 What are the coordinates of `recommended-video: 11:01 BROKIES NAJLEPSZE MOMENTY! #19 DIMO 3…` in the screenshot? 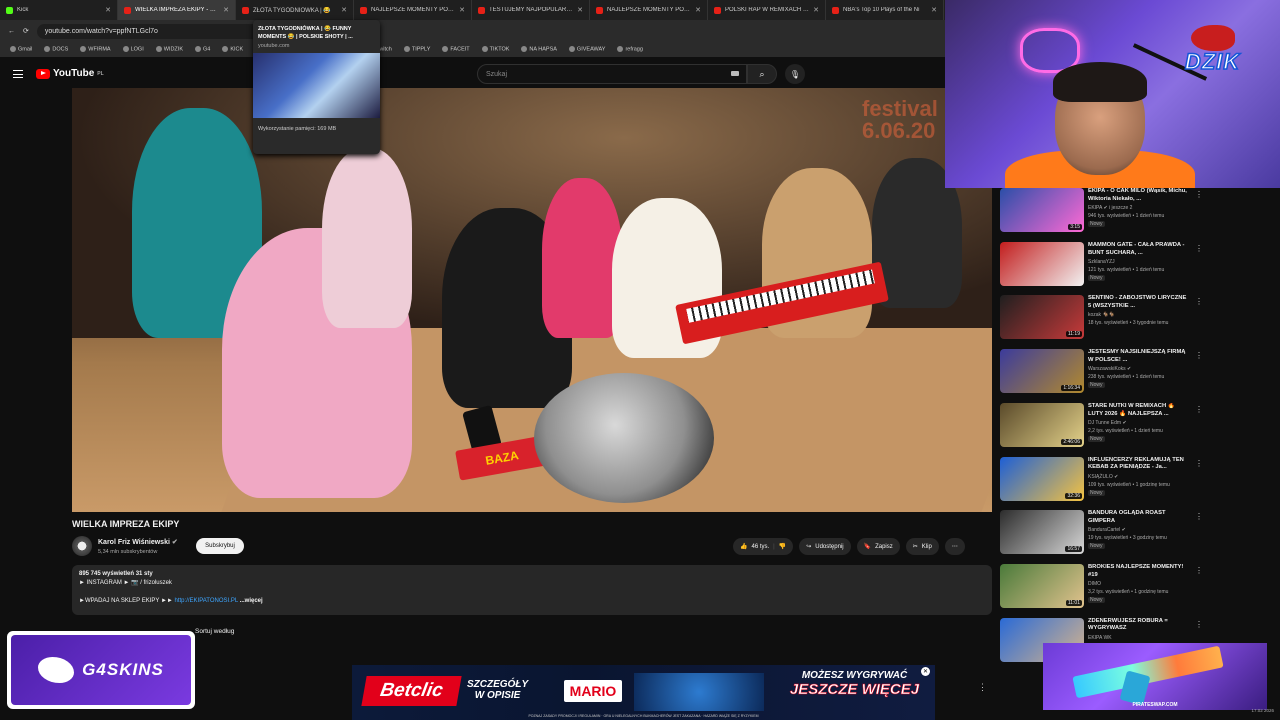 It's located at (1101, 586).